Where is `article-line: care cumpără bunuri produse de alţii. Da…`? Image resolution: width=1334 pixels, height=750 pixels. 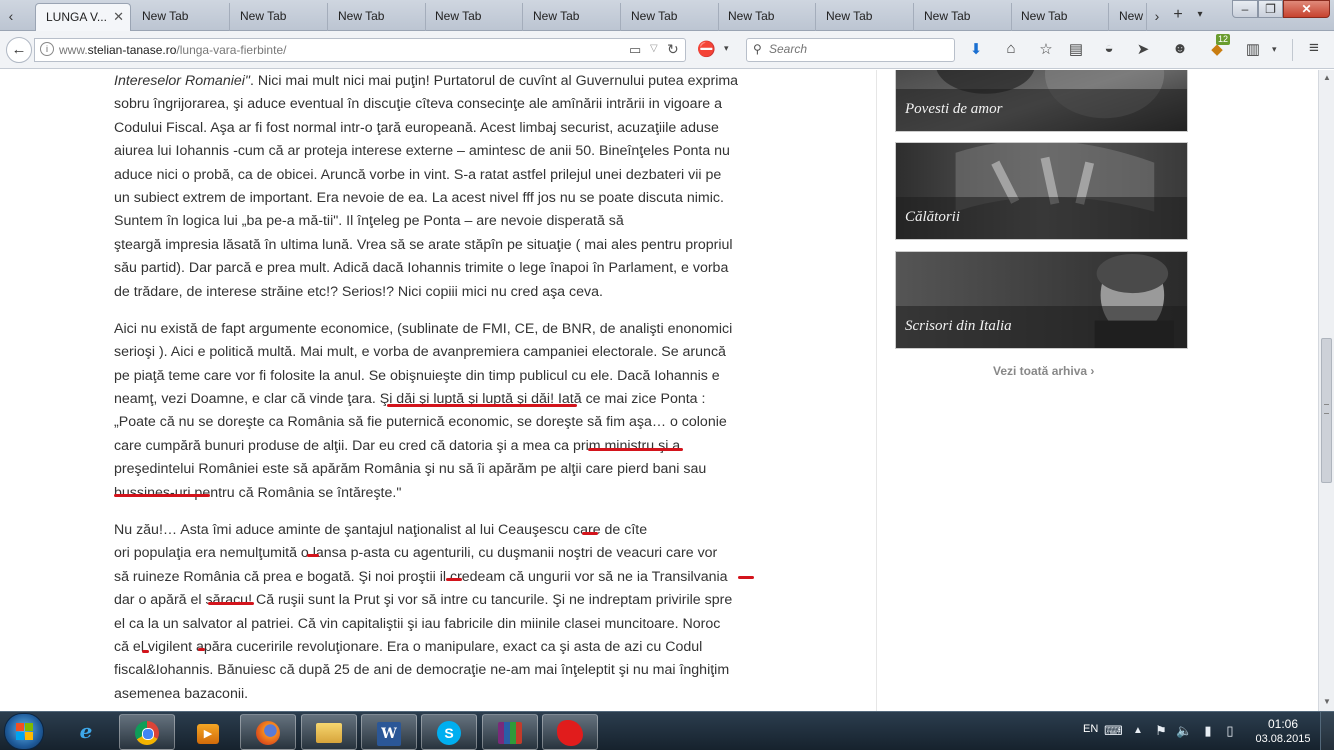
article-line: care cumpără bunuri produse de alţii. Da… is located at coordinates (397, 445).